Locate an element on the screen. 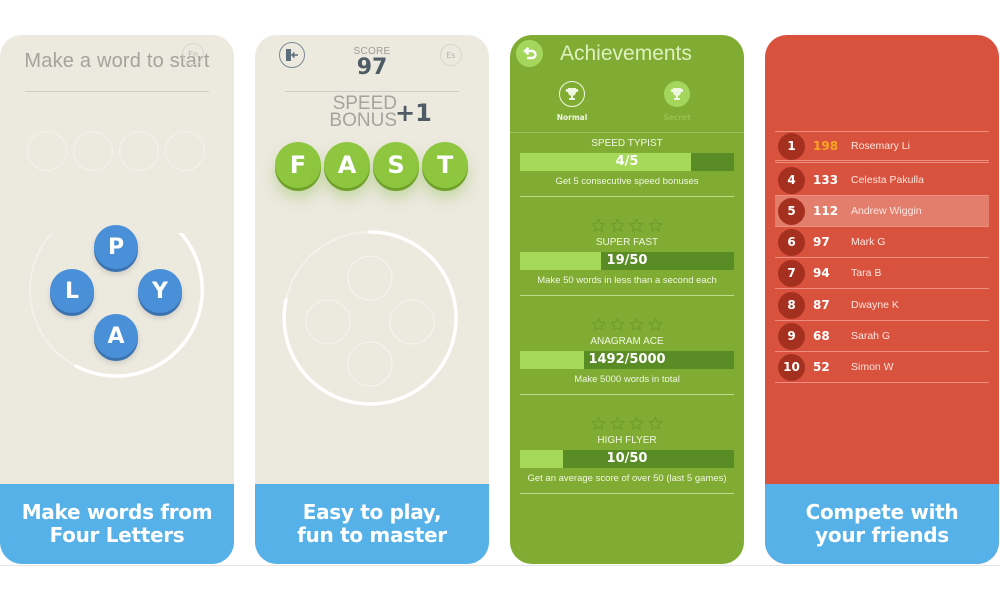  leaderboard-row: 4 133 Celesta Pakulla is located at coordinates (882, 180).